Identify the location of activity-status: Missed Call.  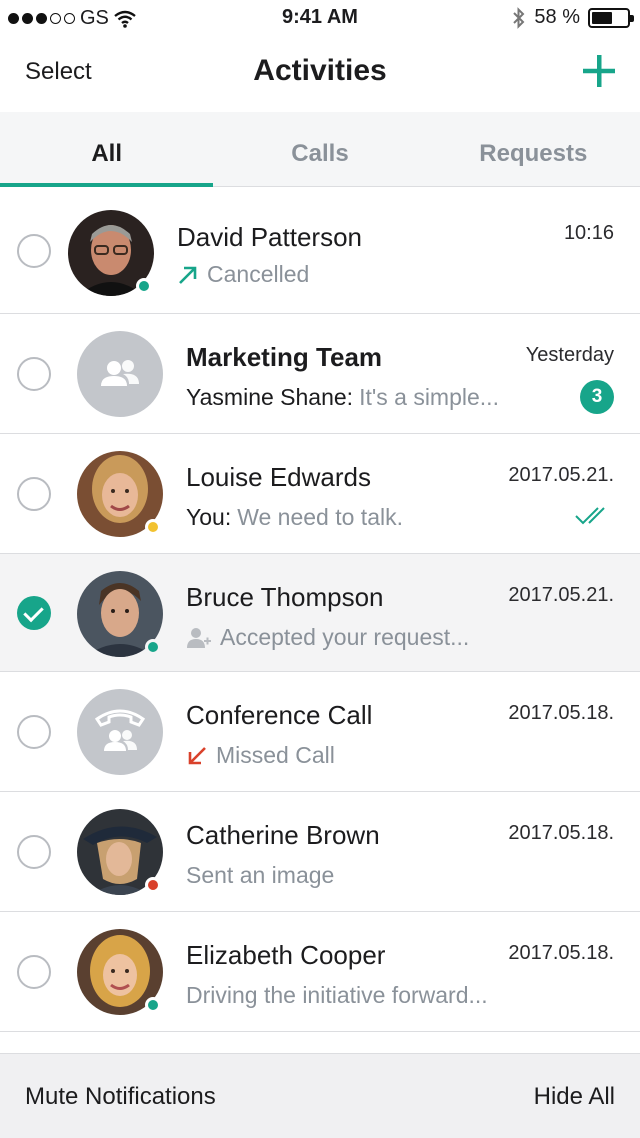
(260, 755).